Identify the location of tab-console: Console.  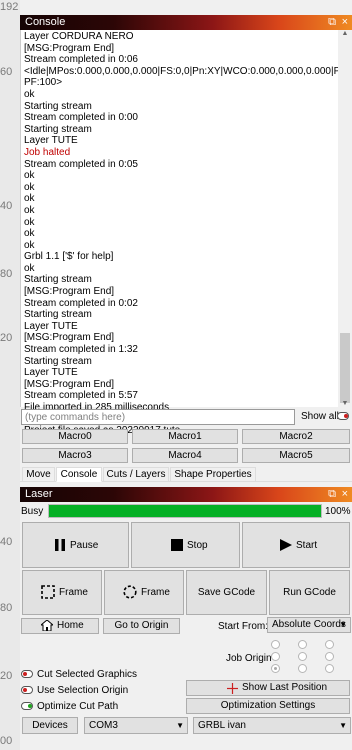
(79, 474).